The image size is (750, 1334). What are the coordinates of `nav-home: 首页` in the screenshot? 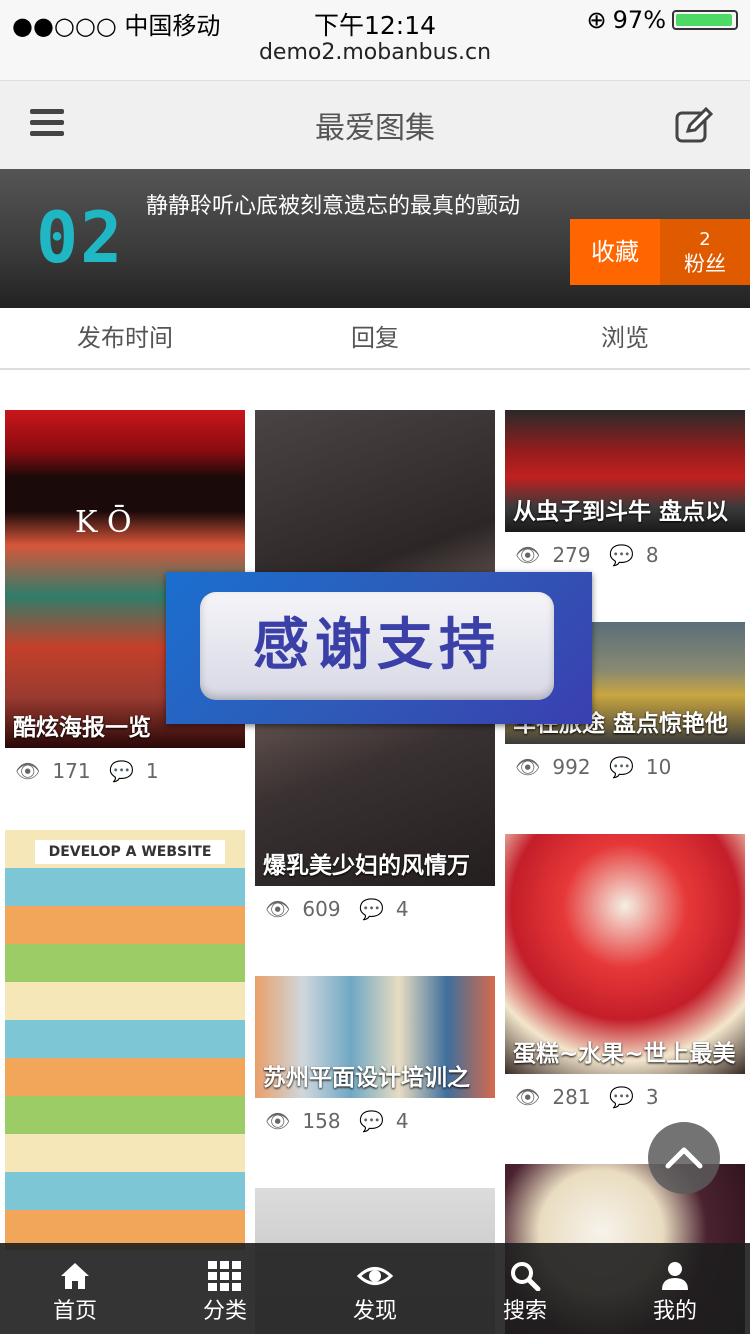 It's located at (75, 1288).